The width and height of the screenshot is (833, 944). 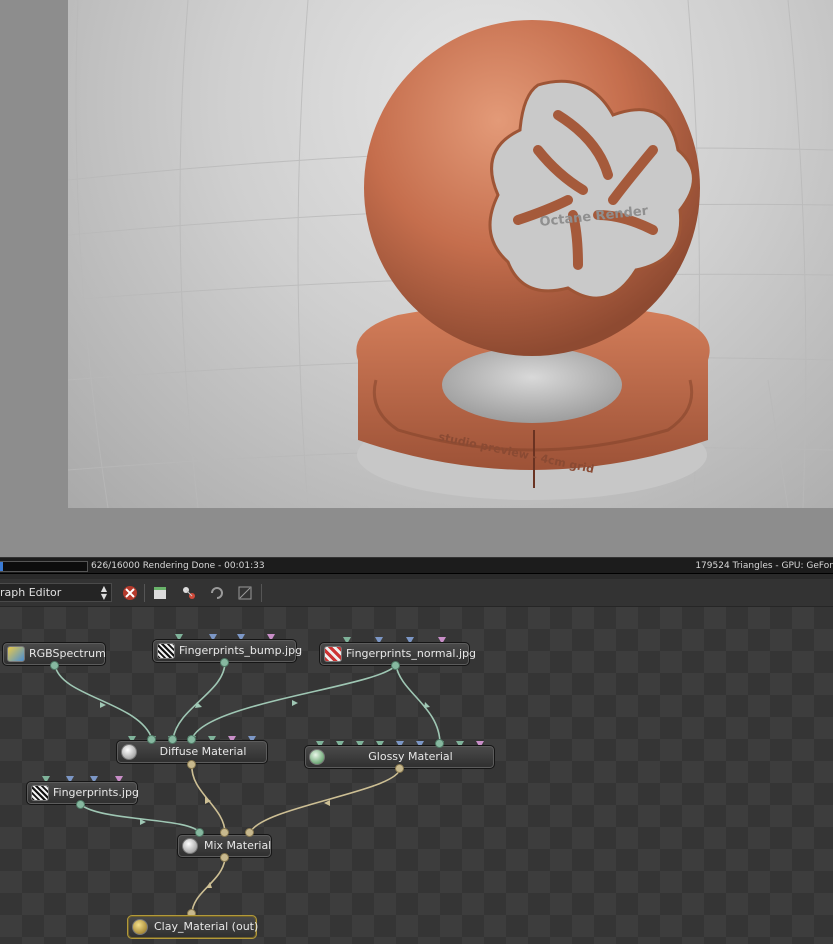 What do you see at coordinates (410, 756) in the screenshot?
I see `node-label: Glossy Material` at bounding box center [410, 756].